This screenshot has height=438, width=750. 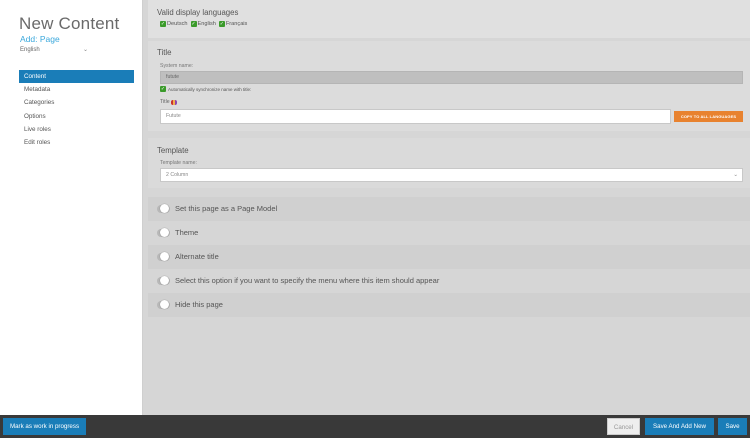 I want to click on sidebar-item-metadata: Metadata, so click(x=76, y=89).